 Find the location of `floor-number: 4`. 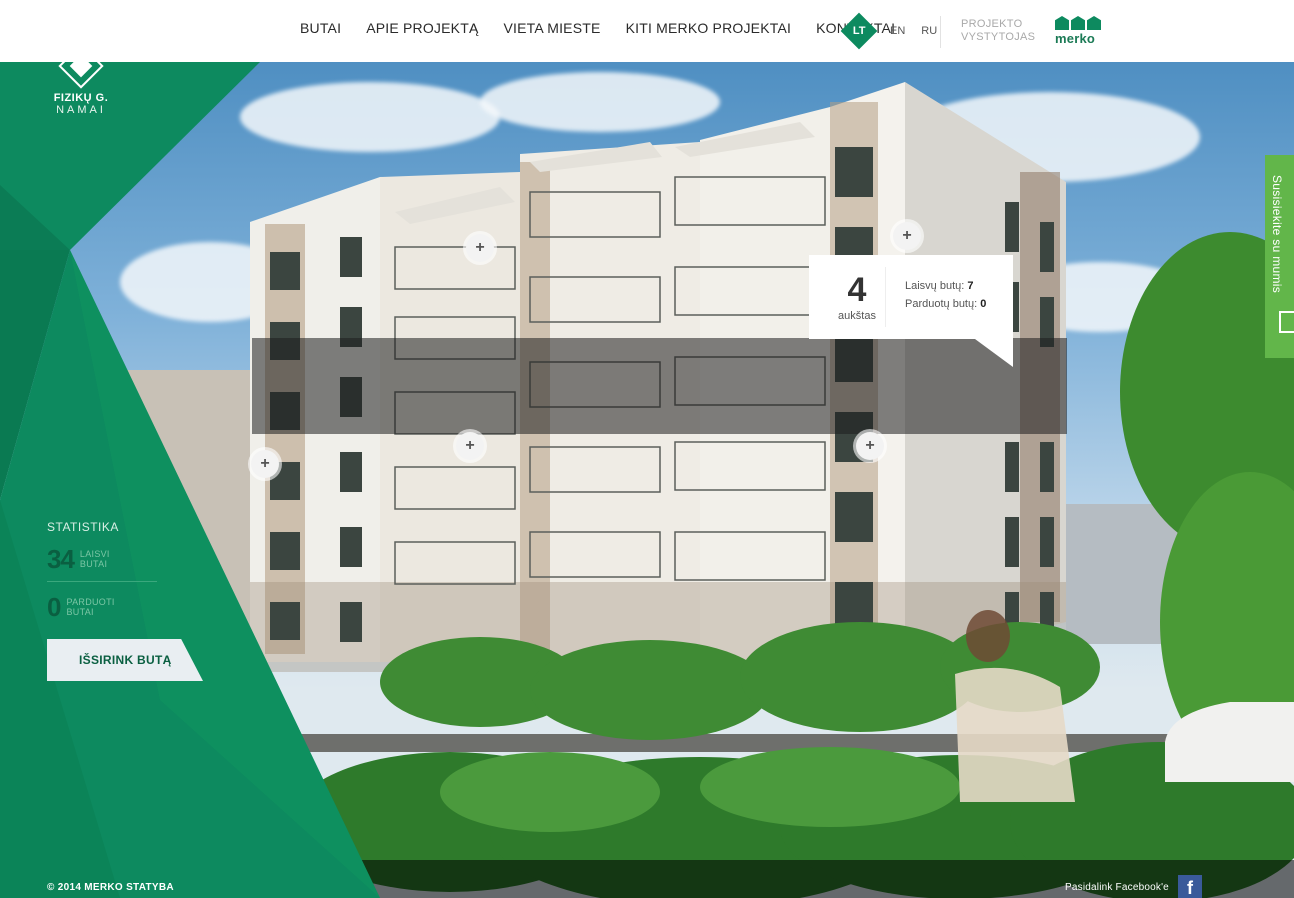

floor-number: 4 is located at coordinates (857, 290).